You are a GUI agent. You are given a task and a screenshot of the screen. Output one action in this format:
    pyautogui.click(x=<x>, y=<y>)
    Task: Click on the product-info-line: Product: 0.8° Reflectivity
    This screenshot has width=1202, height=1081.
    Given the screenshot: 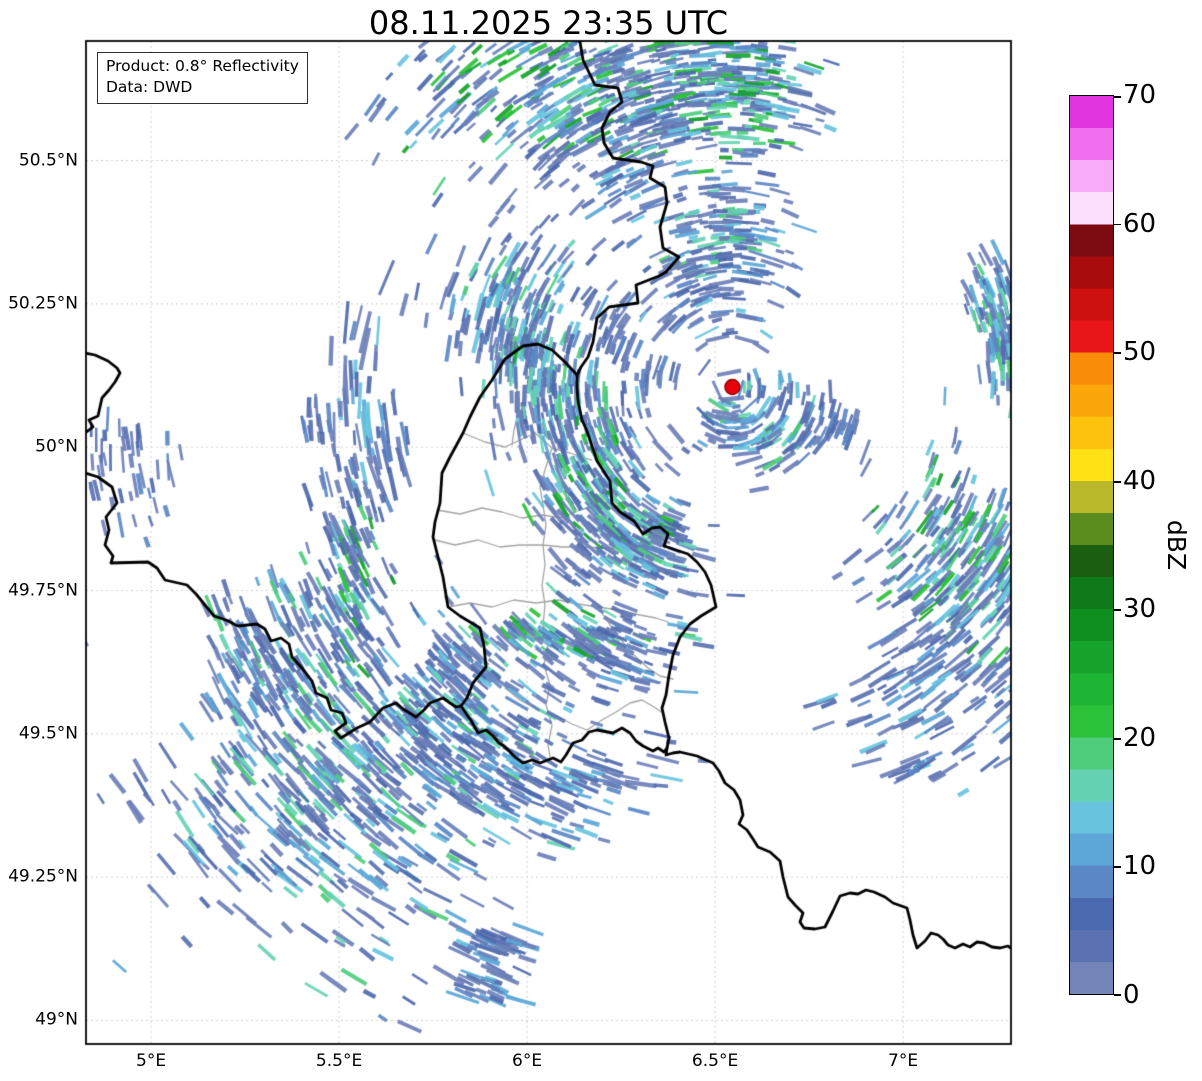 What is the action you would take?
    pyautogui.click(x=202, y=66)
    